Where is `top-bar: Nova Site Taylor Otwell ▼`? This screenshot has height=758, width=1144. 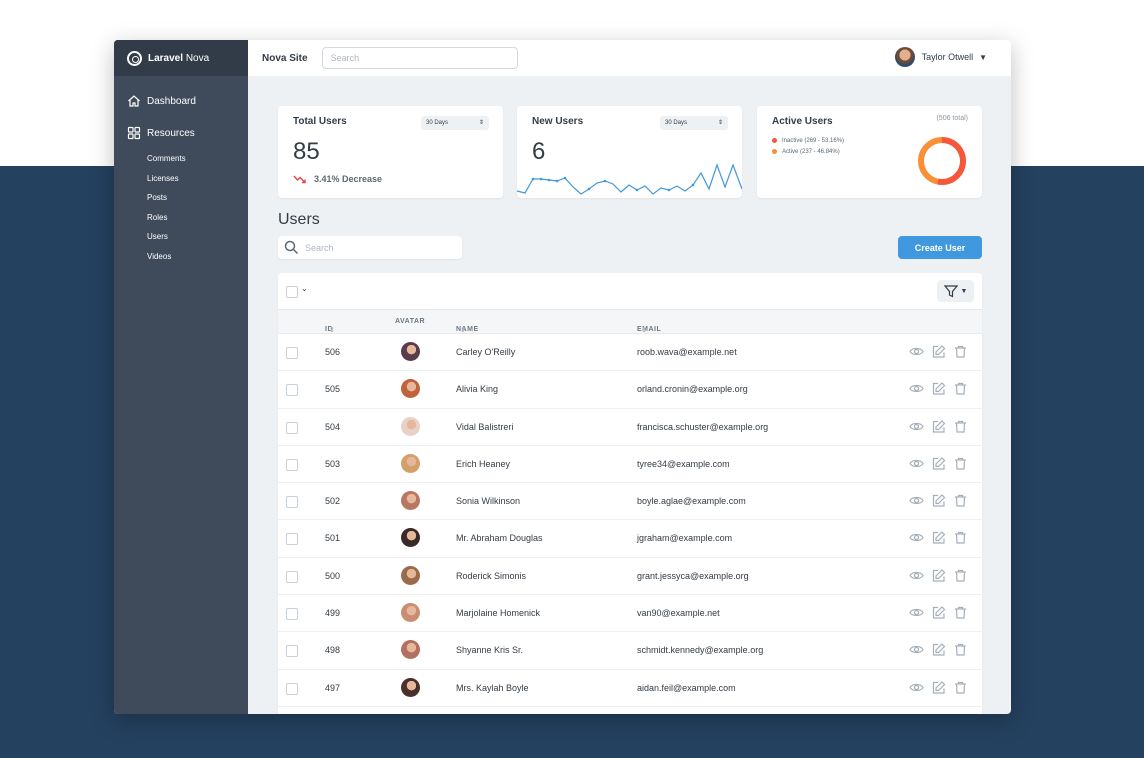 top-bar: Nova Site Taylor Otwell ▼ is located at coordinates (629, 58).